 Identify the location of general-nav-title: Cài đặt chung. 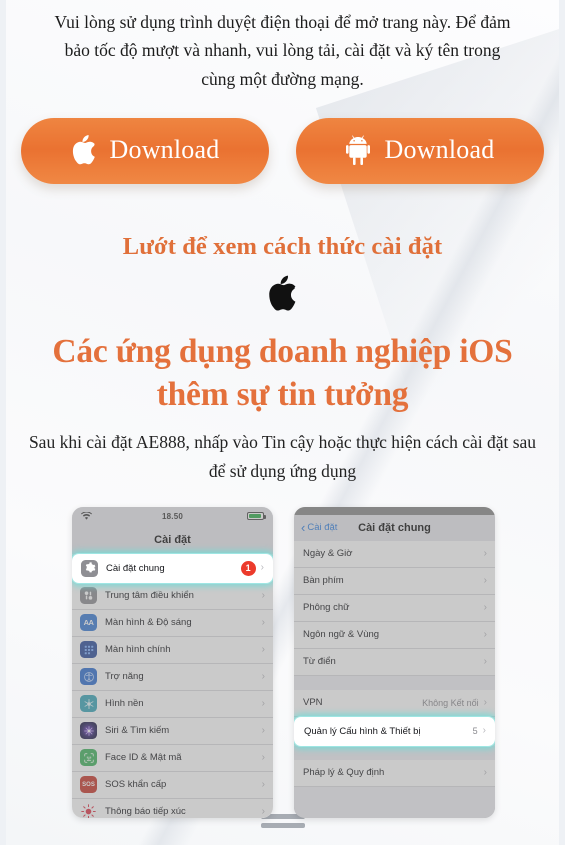
(394, 527).